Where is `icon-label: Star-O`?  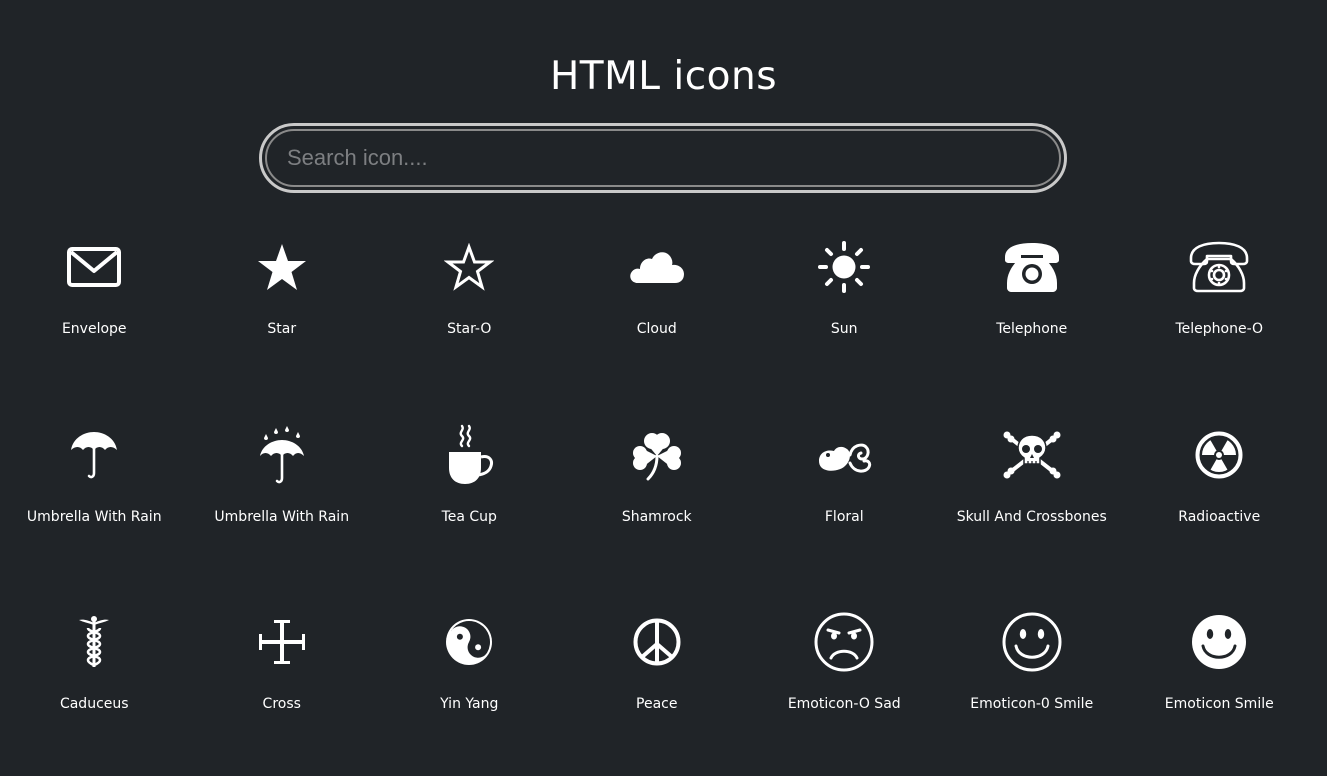 icon-label: Star-O is located at coordinates (469, 329).